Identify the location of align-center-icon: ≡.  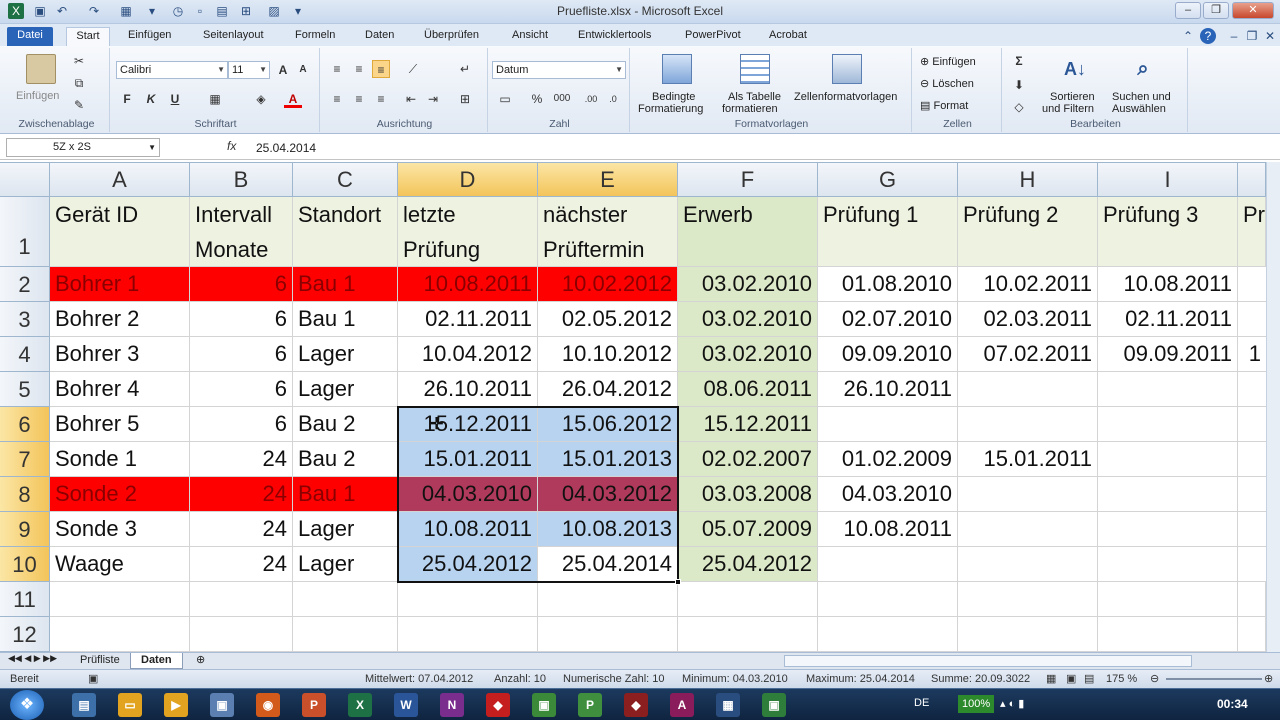
(359, 99).